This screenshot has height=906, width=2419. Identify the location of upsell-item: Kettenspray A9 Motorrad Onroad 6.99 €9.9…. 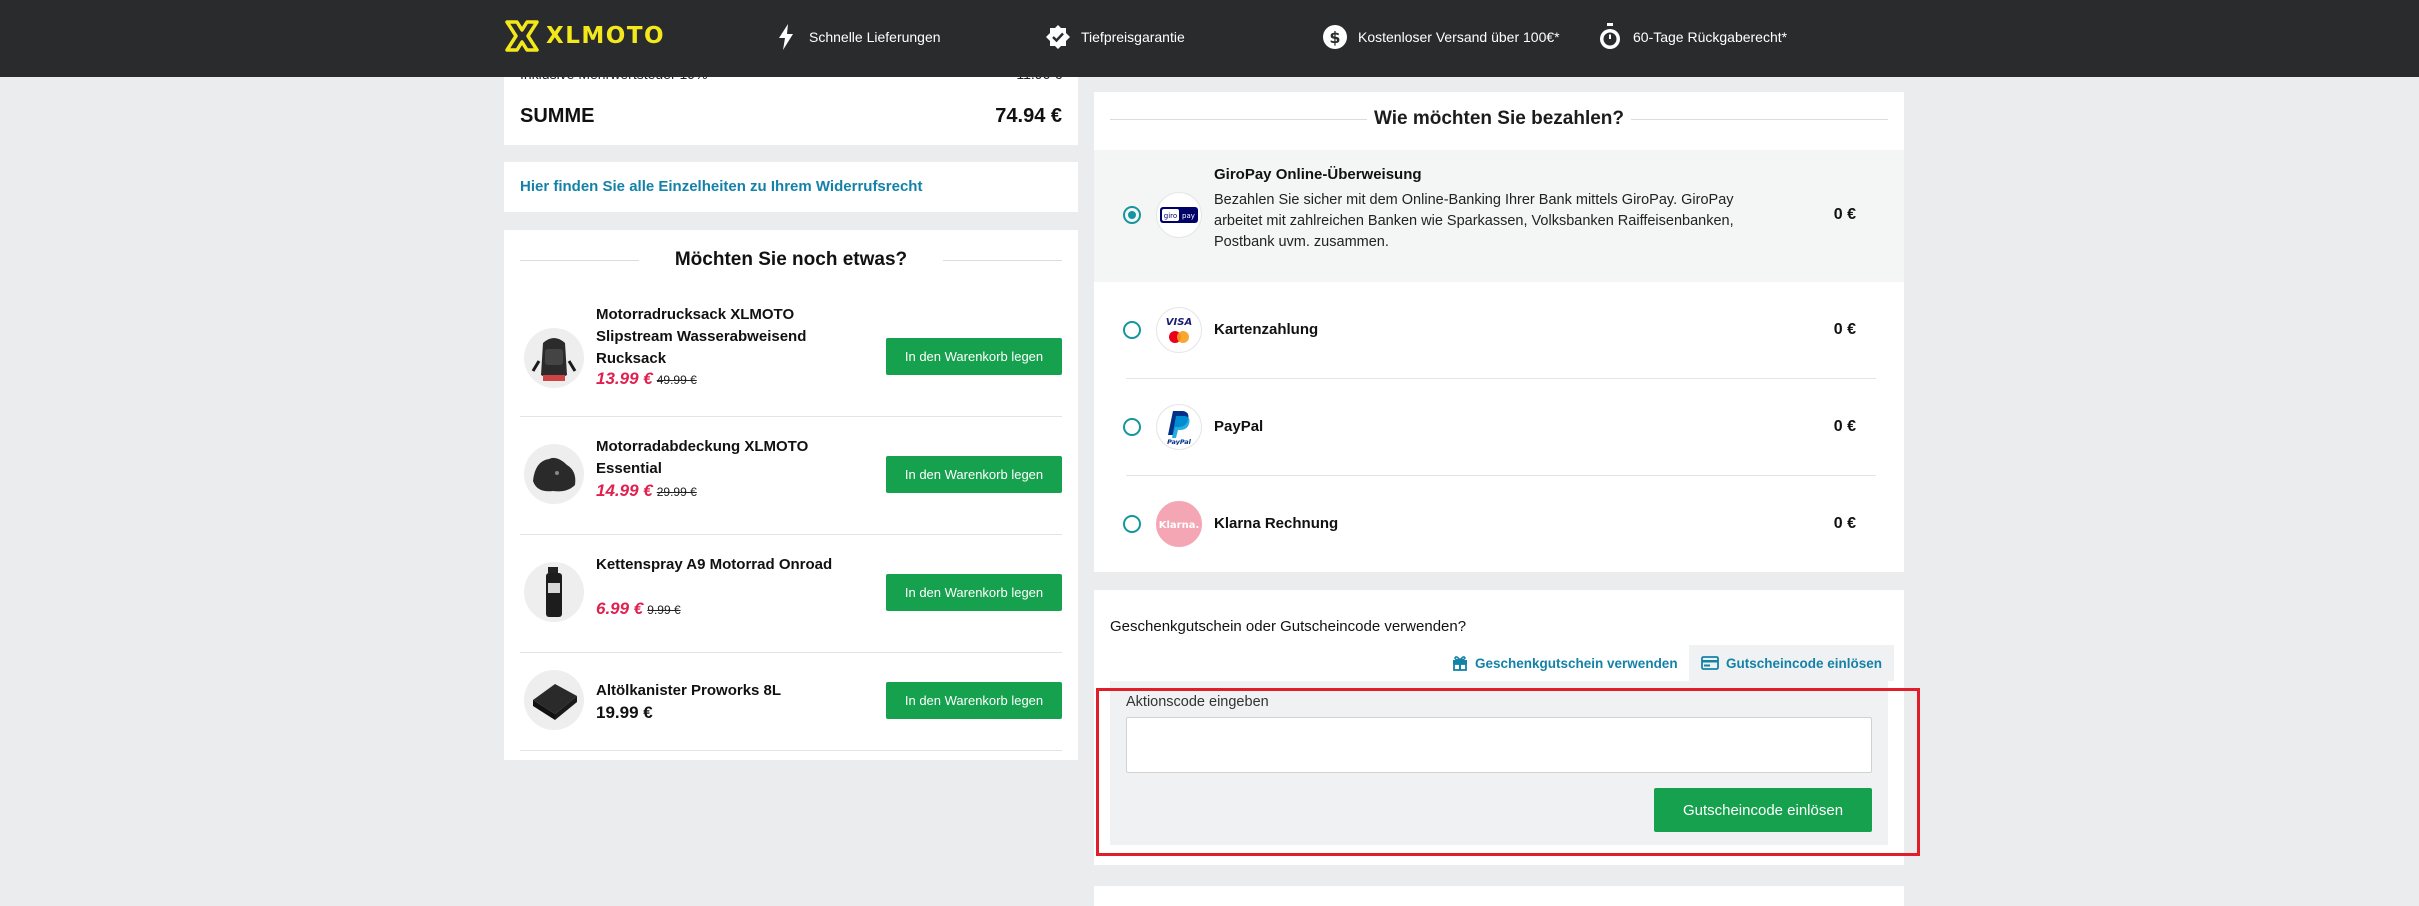
(791, 593).